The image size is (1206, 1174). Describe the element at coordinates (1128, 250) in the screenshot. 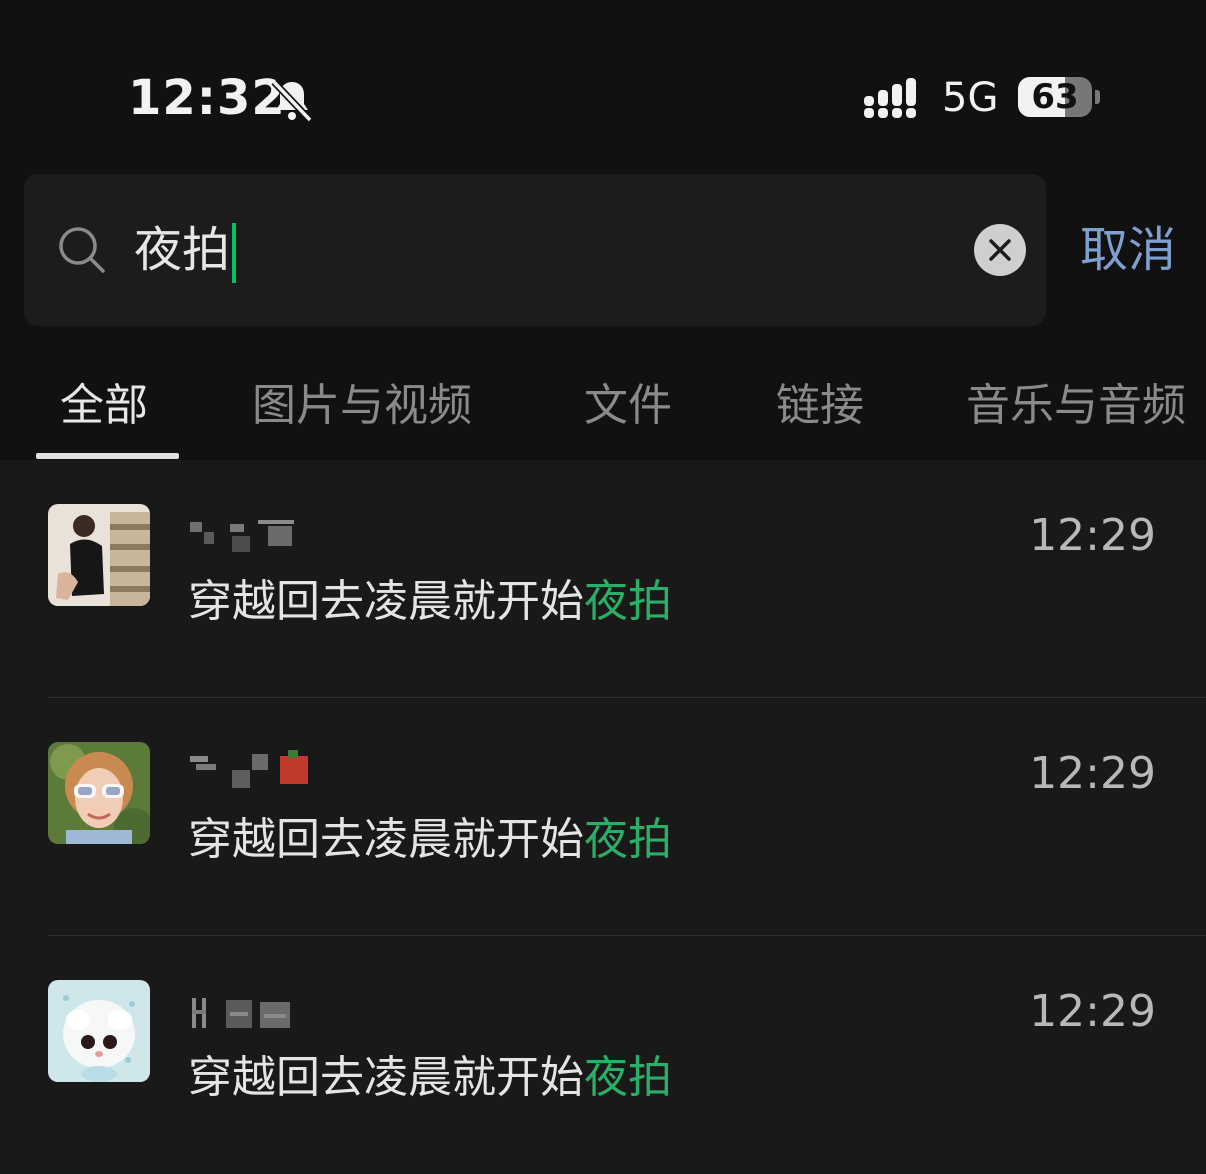

I see `cancel-button: 取消` at that location.